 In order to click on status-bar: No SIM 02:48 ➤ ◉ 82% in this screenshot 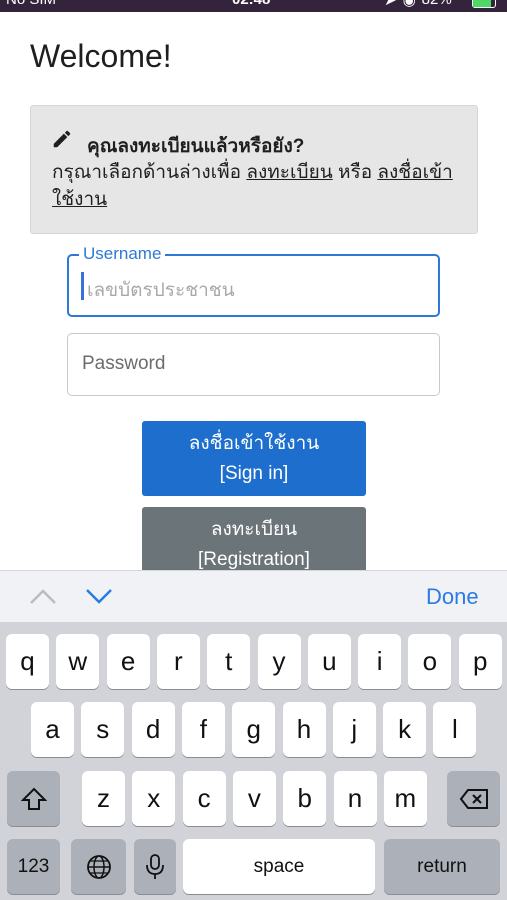, I will do `click(253, 6)`.